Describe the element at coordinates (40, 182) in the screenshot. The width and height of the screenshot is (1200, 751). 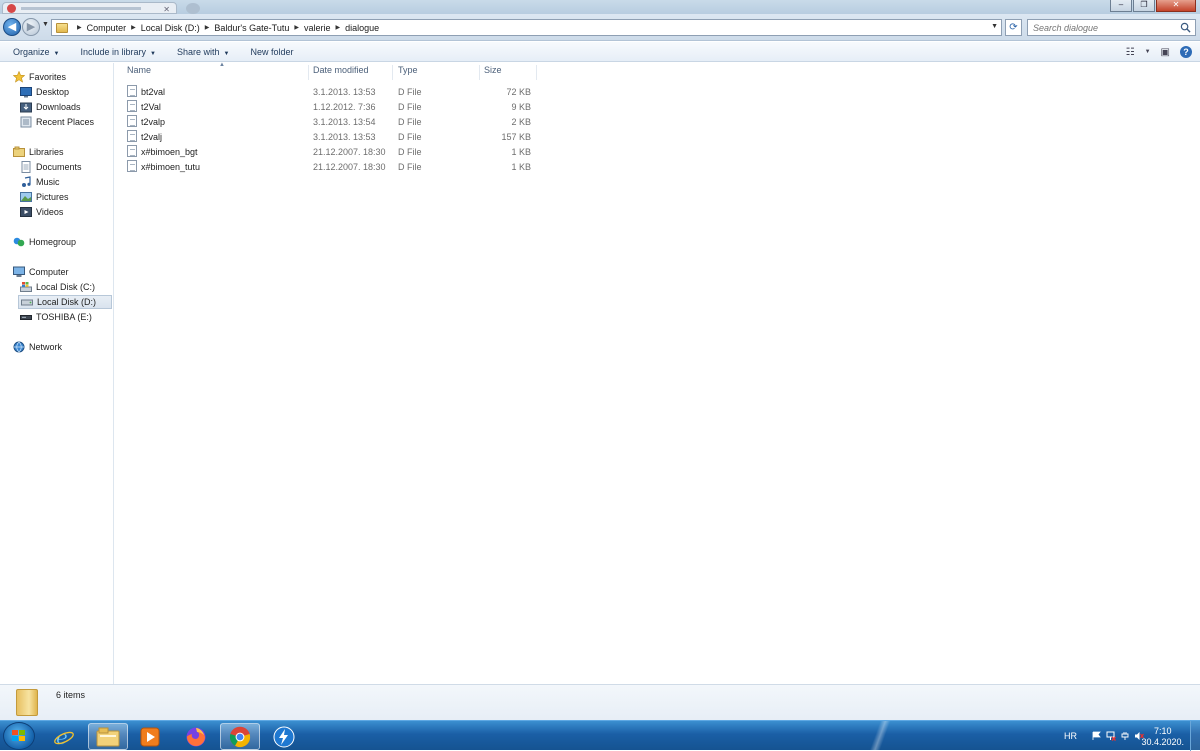
I see `nav-music: Music` at that location.